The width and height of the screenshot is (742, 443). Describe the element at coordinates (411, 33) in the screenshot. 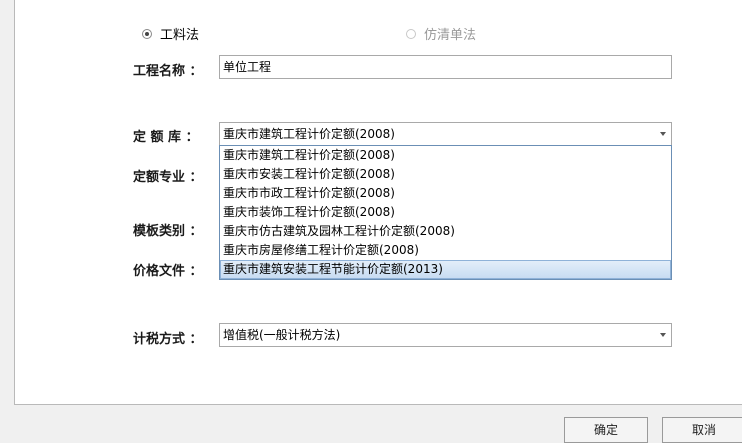

I see `radio-unchecked-icon` at that location.